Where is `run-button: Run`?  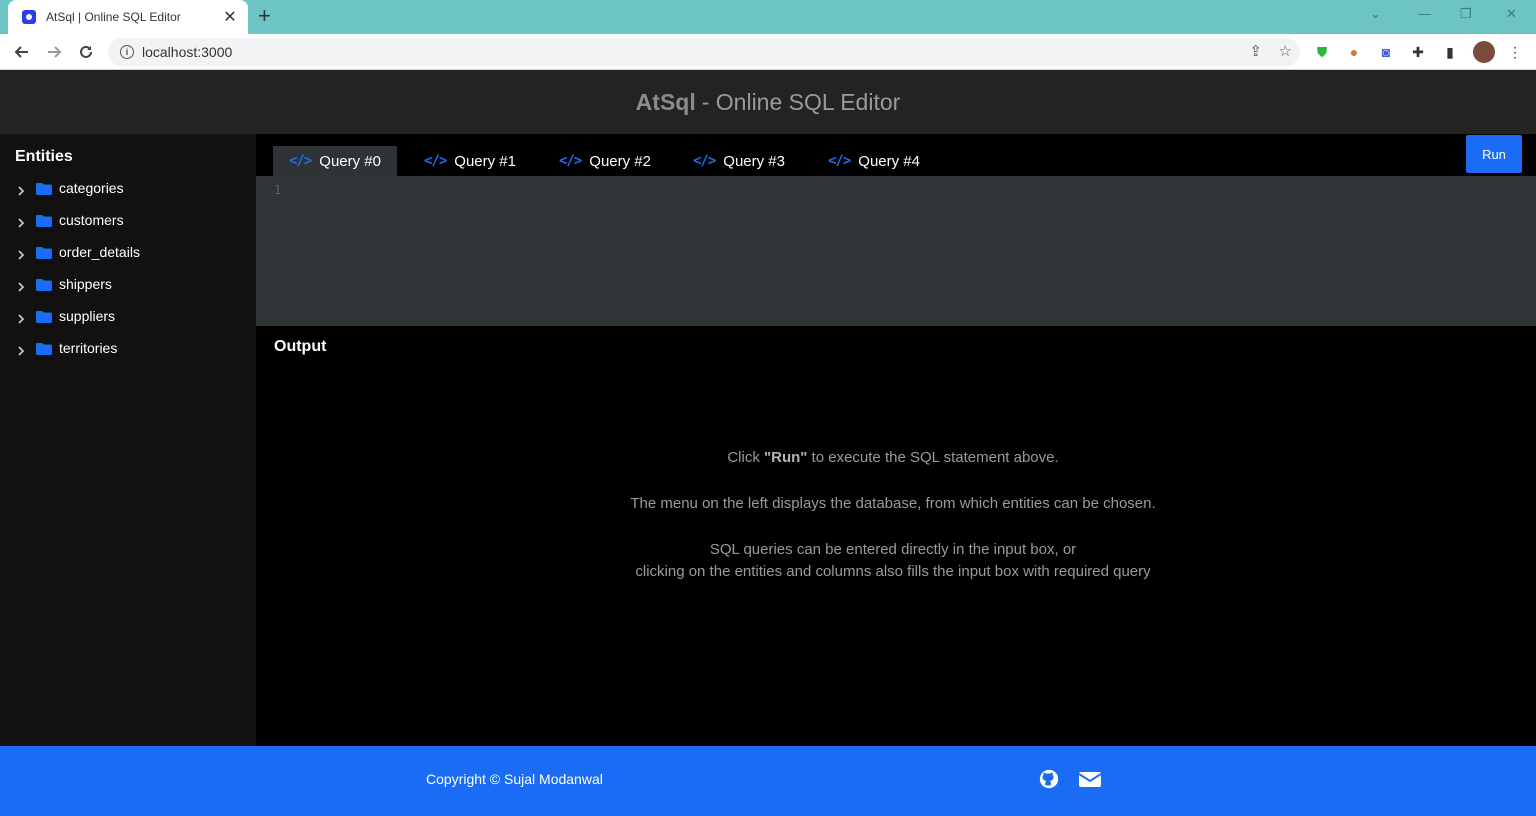
run-button: Run is located at coordinates (1494, 154).